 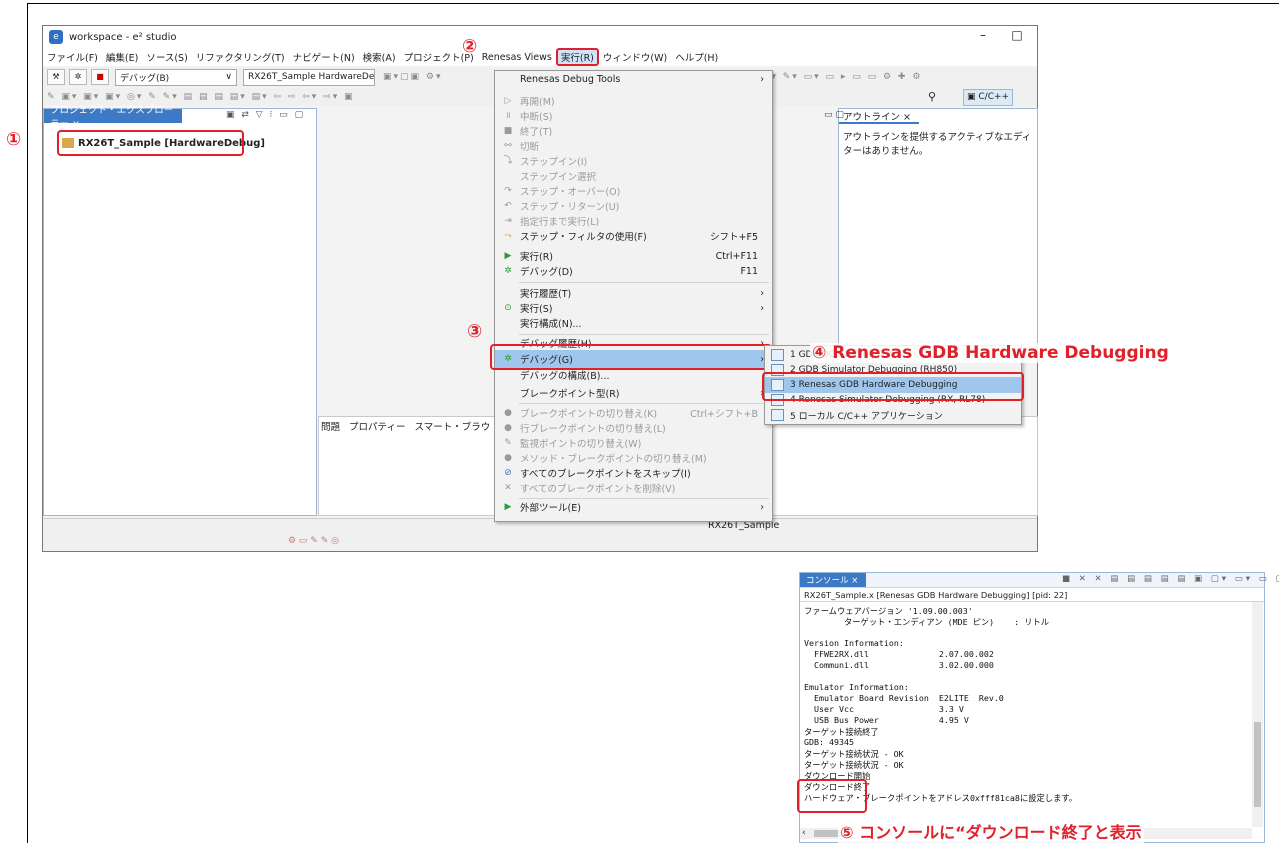 I want to click on properties-tab: プロパティー, so click(x=377, y=427).